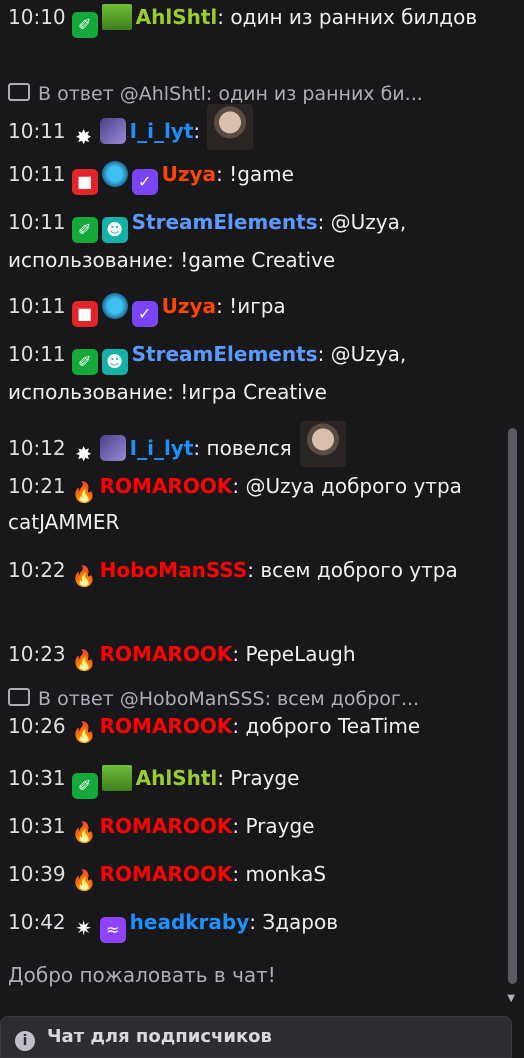 This screenshot has width=524, height=1058. Describe the element at coordinates (254, 308) in the screenshot. I see `chat-message: 10:11 ■ ✓ Uzya: !игра` at that location.